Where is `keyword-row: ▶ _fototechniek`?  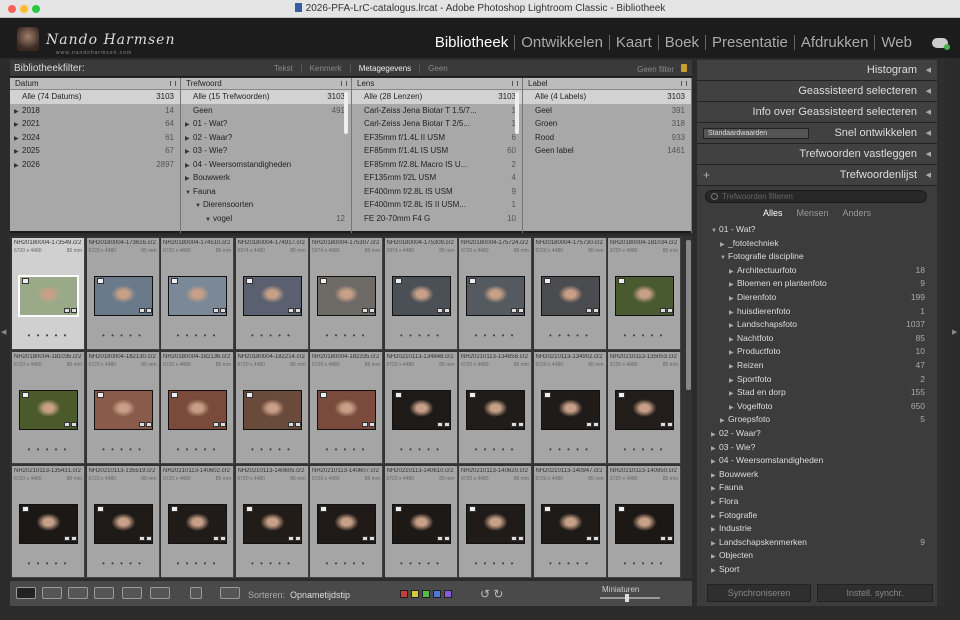
keyword-row: ▶ _fototechniek is located at coordinates (817, 244).